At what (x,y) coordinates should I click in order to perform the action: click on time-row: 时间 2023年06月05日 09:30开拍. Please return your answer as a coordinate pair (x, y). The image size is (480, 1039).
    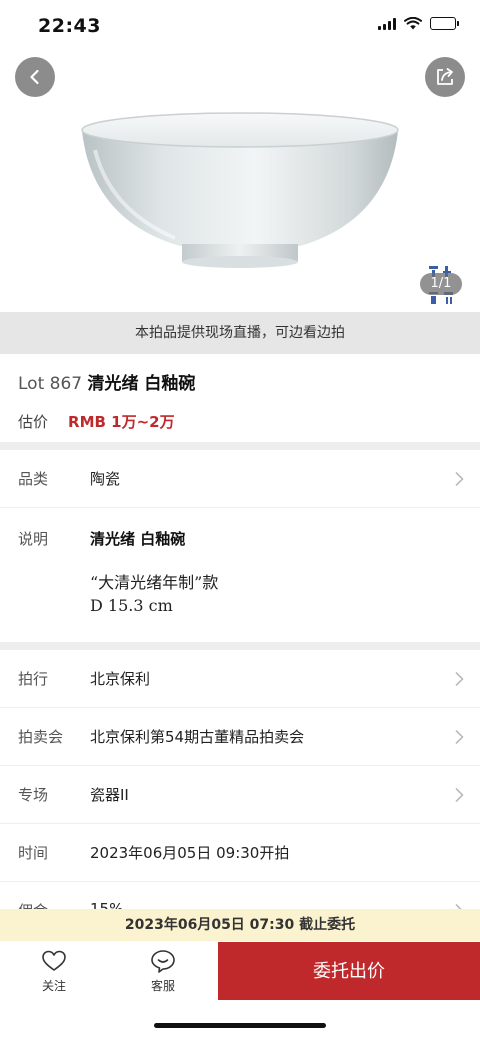
    Looking at the image, I should click on (240, 853).